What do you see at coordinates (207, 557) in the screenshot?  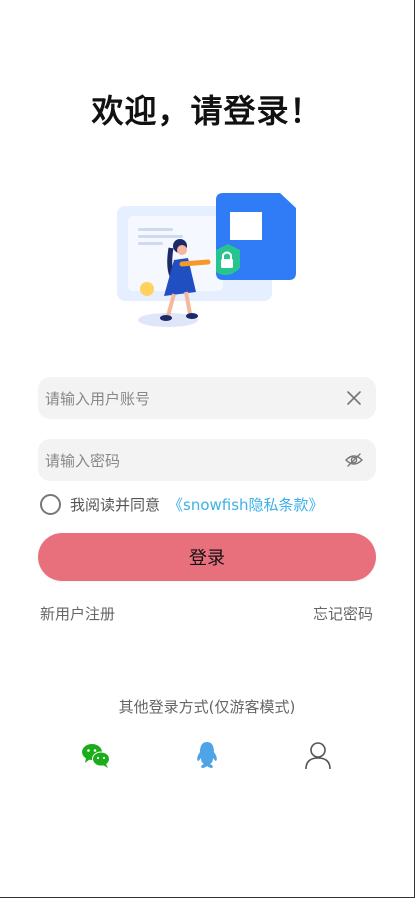 I see `login-button: 登录` at bounding box center [207, 557].